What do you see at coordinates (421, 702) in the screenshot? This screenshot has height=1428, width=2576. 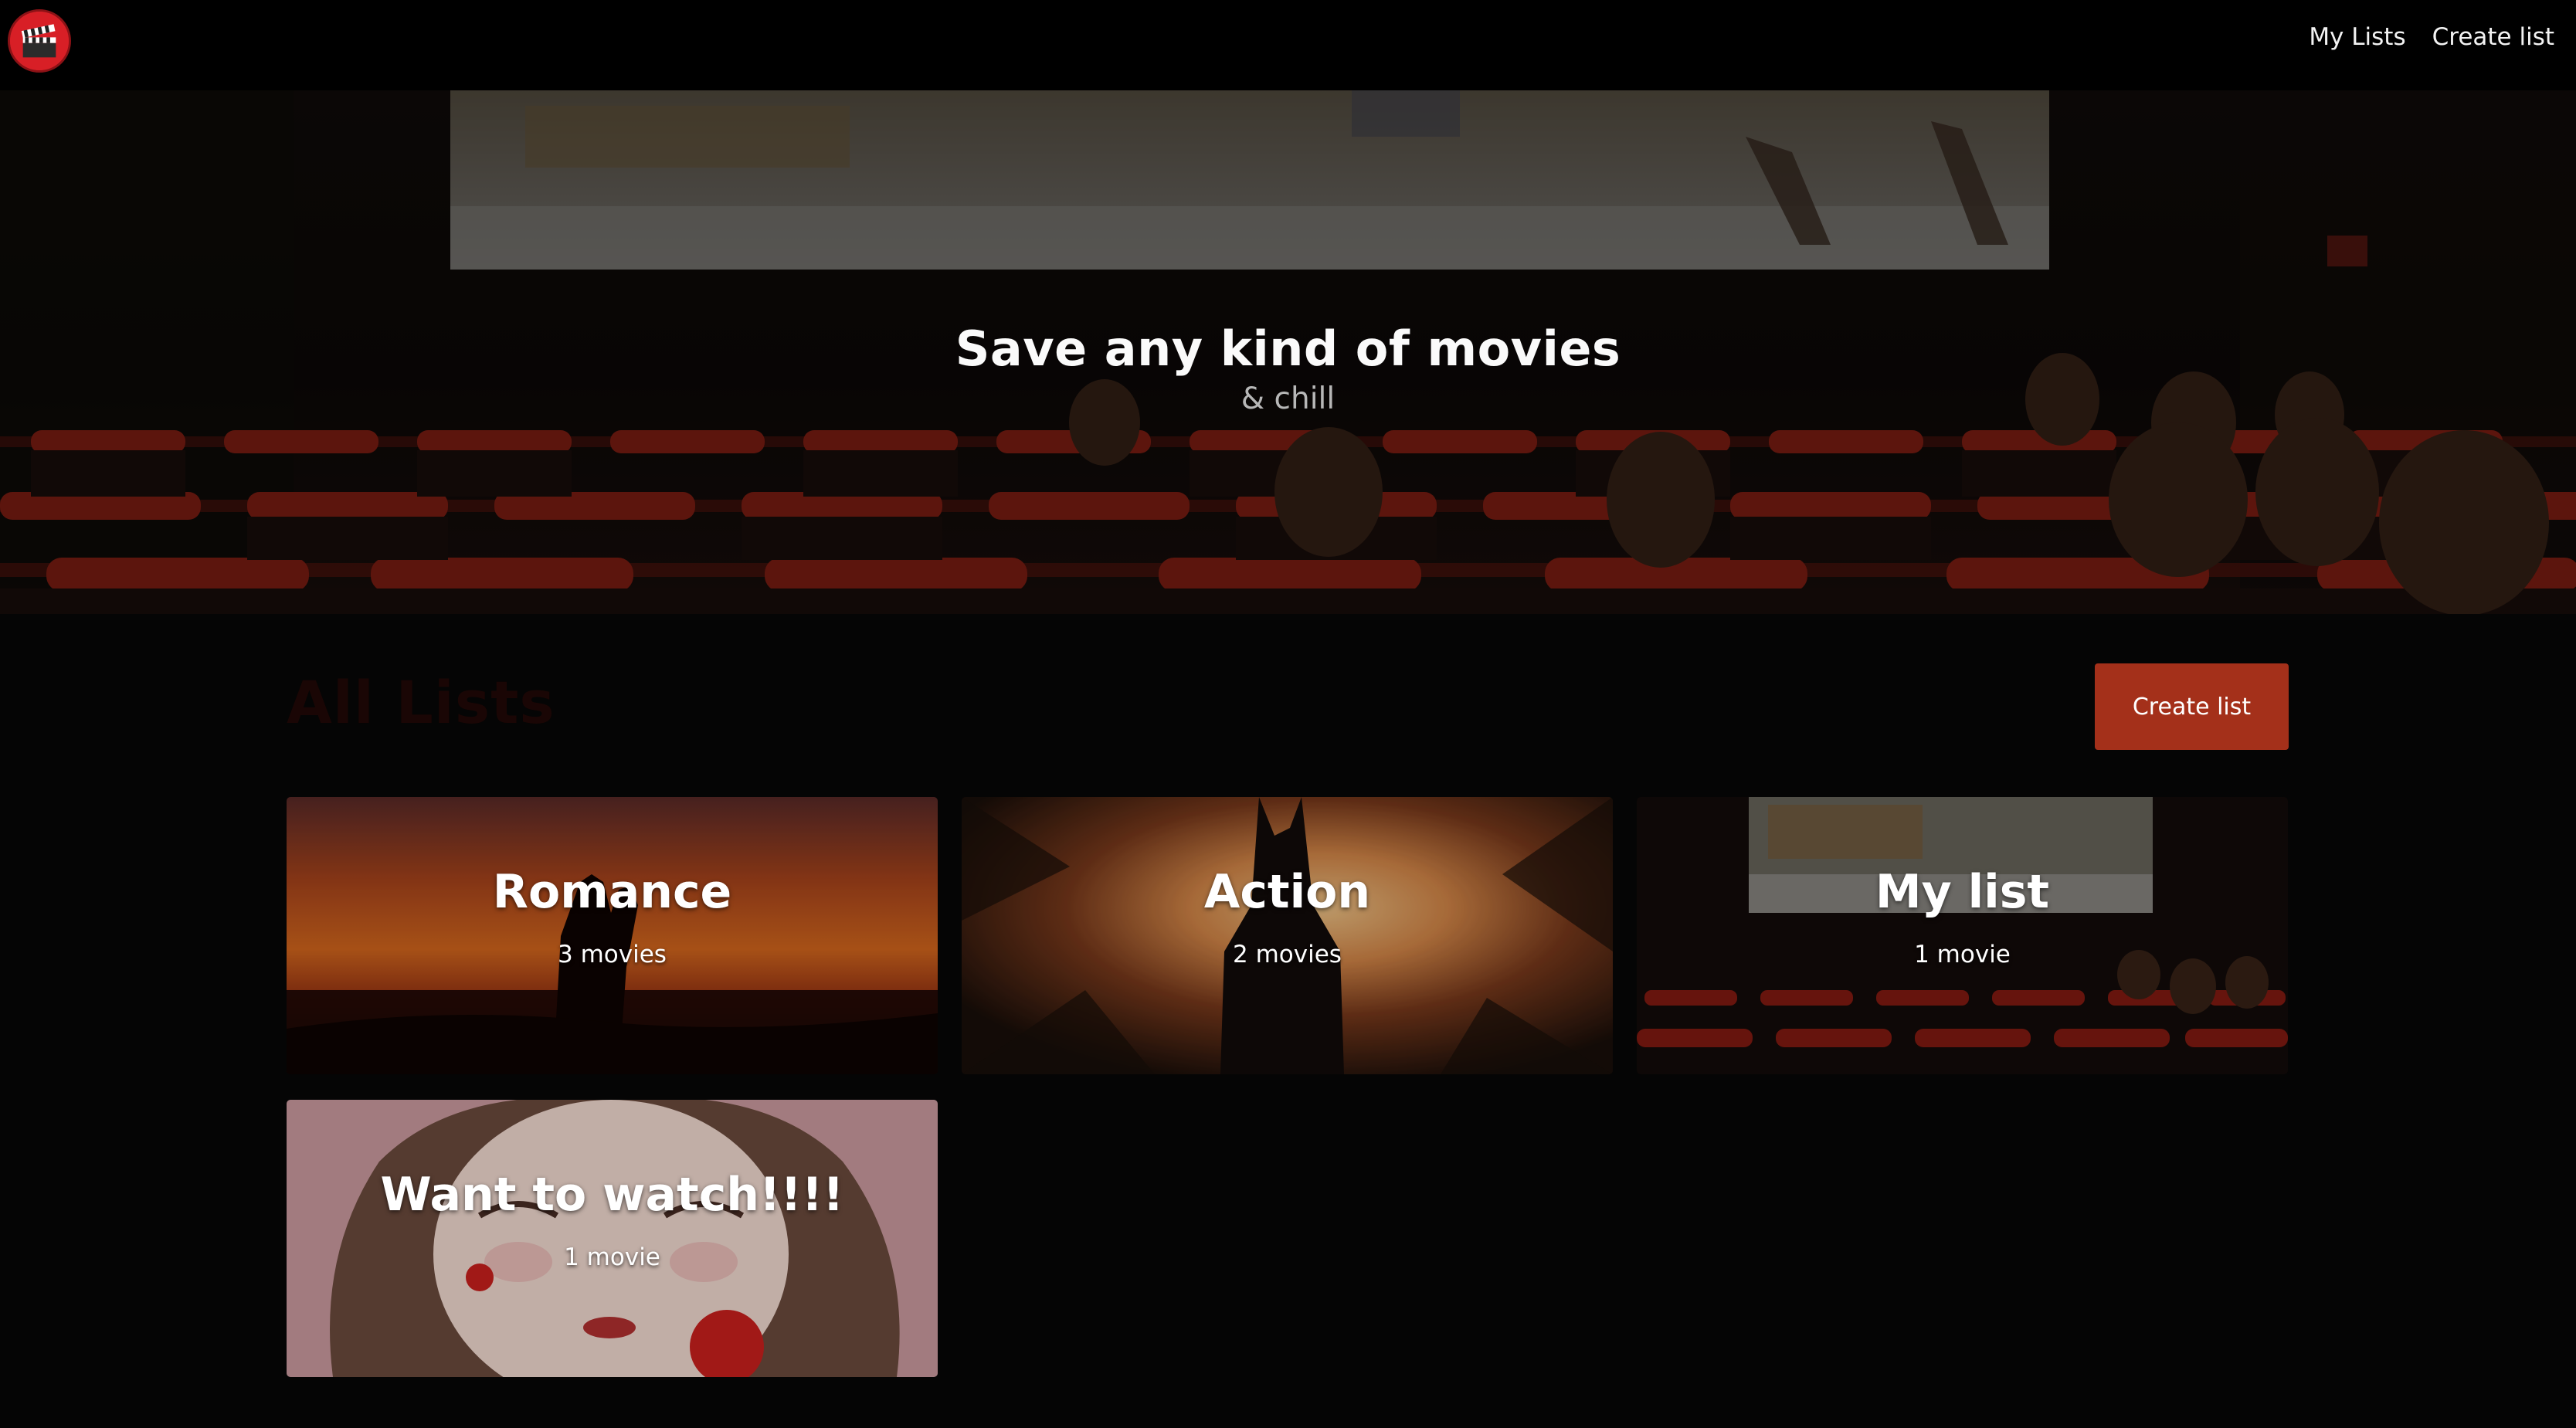 I see `section-title: All Lists` at bounding box center [421, 702].